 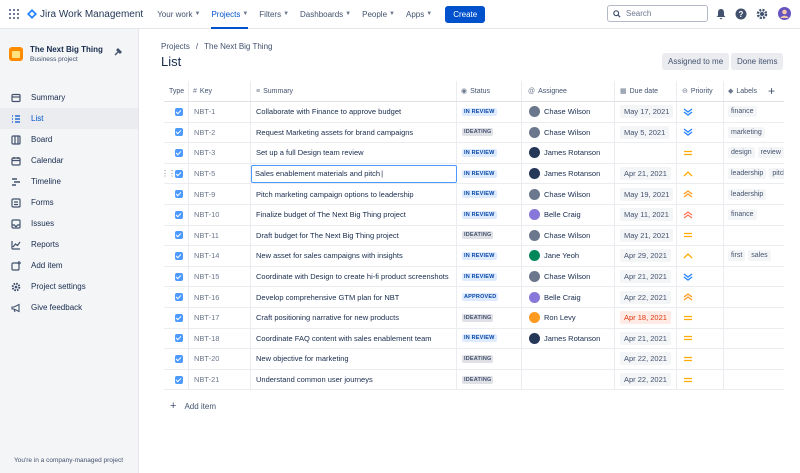 I want to click on sidebar-item-issues: Issues, so click(x=69, y=223).